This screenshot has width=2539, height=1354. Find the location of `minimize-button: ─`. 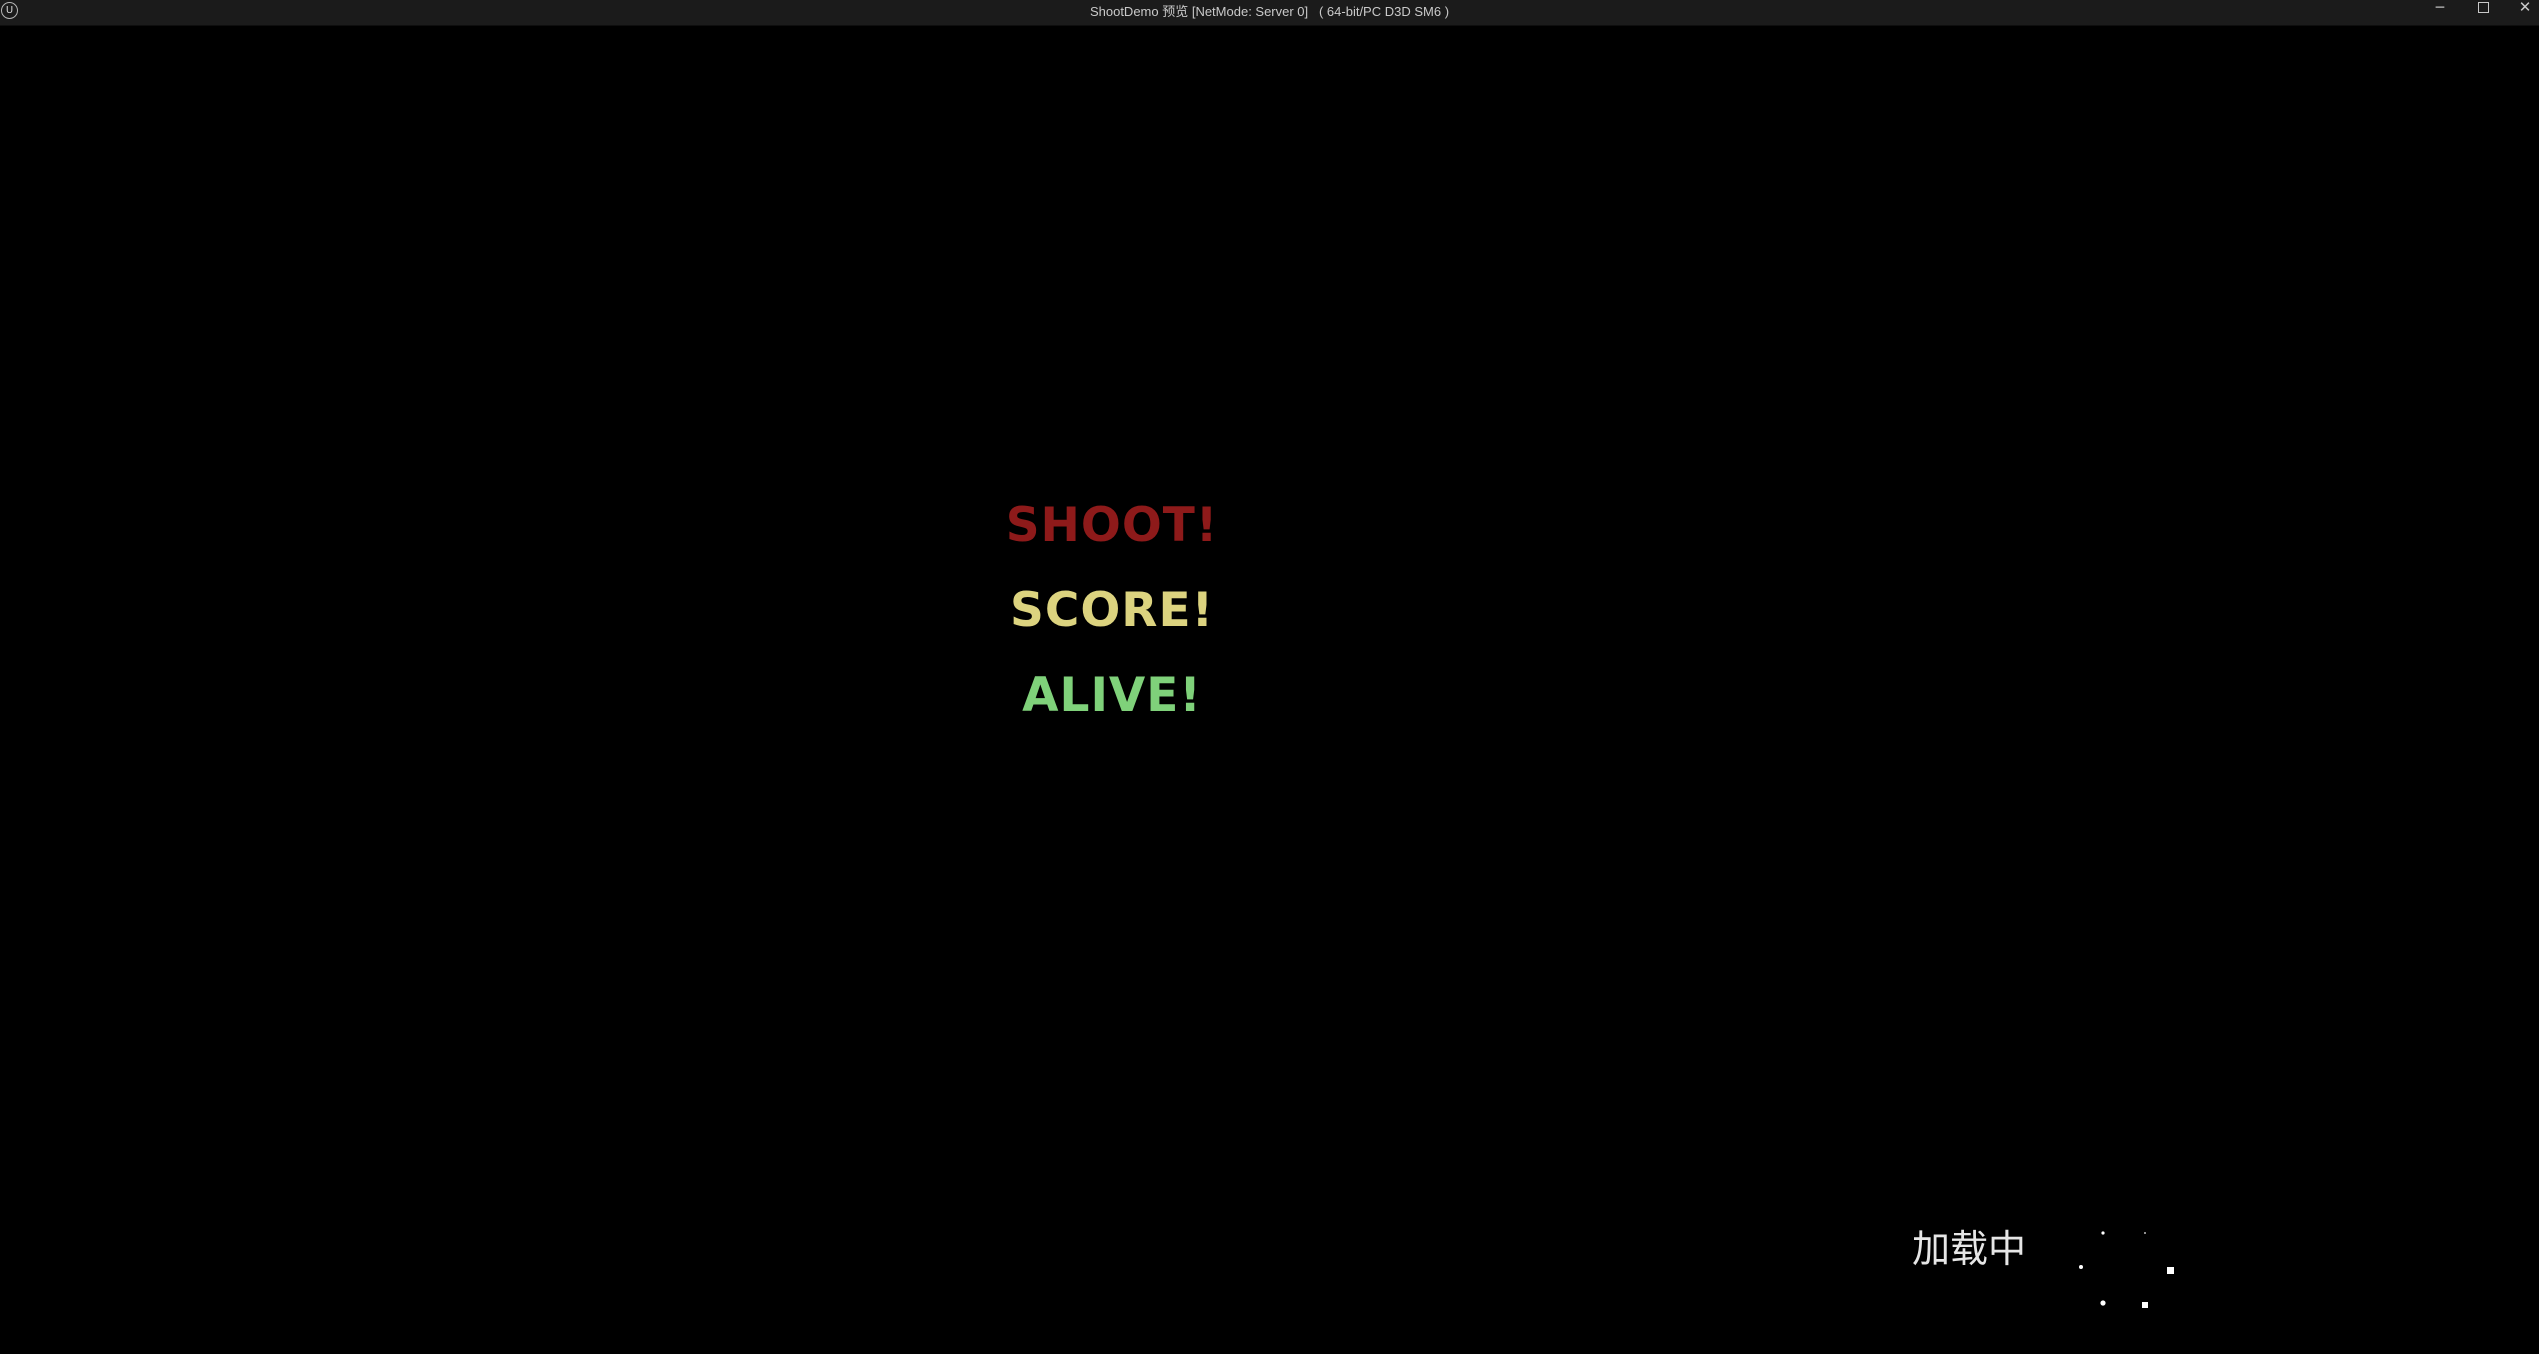

minimize-button: ─ is located at coordinates (2440, 10).